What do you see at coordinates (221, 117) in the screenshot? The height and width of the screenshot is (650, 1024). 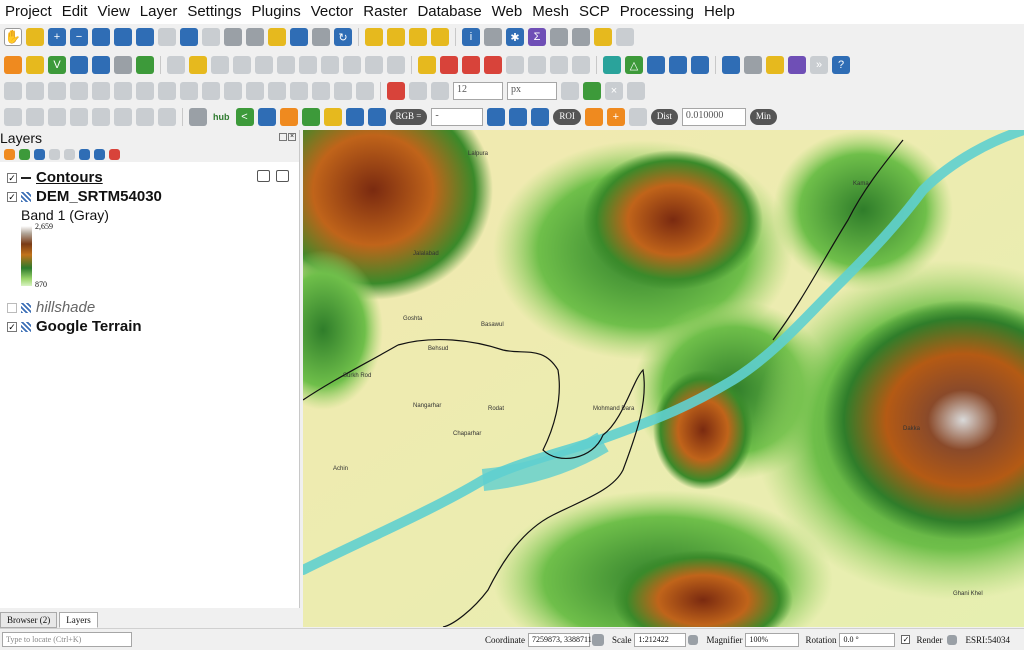 I see `qgis-hub-icon: hub` at bounding box center [221, 117].